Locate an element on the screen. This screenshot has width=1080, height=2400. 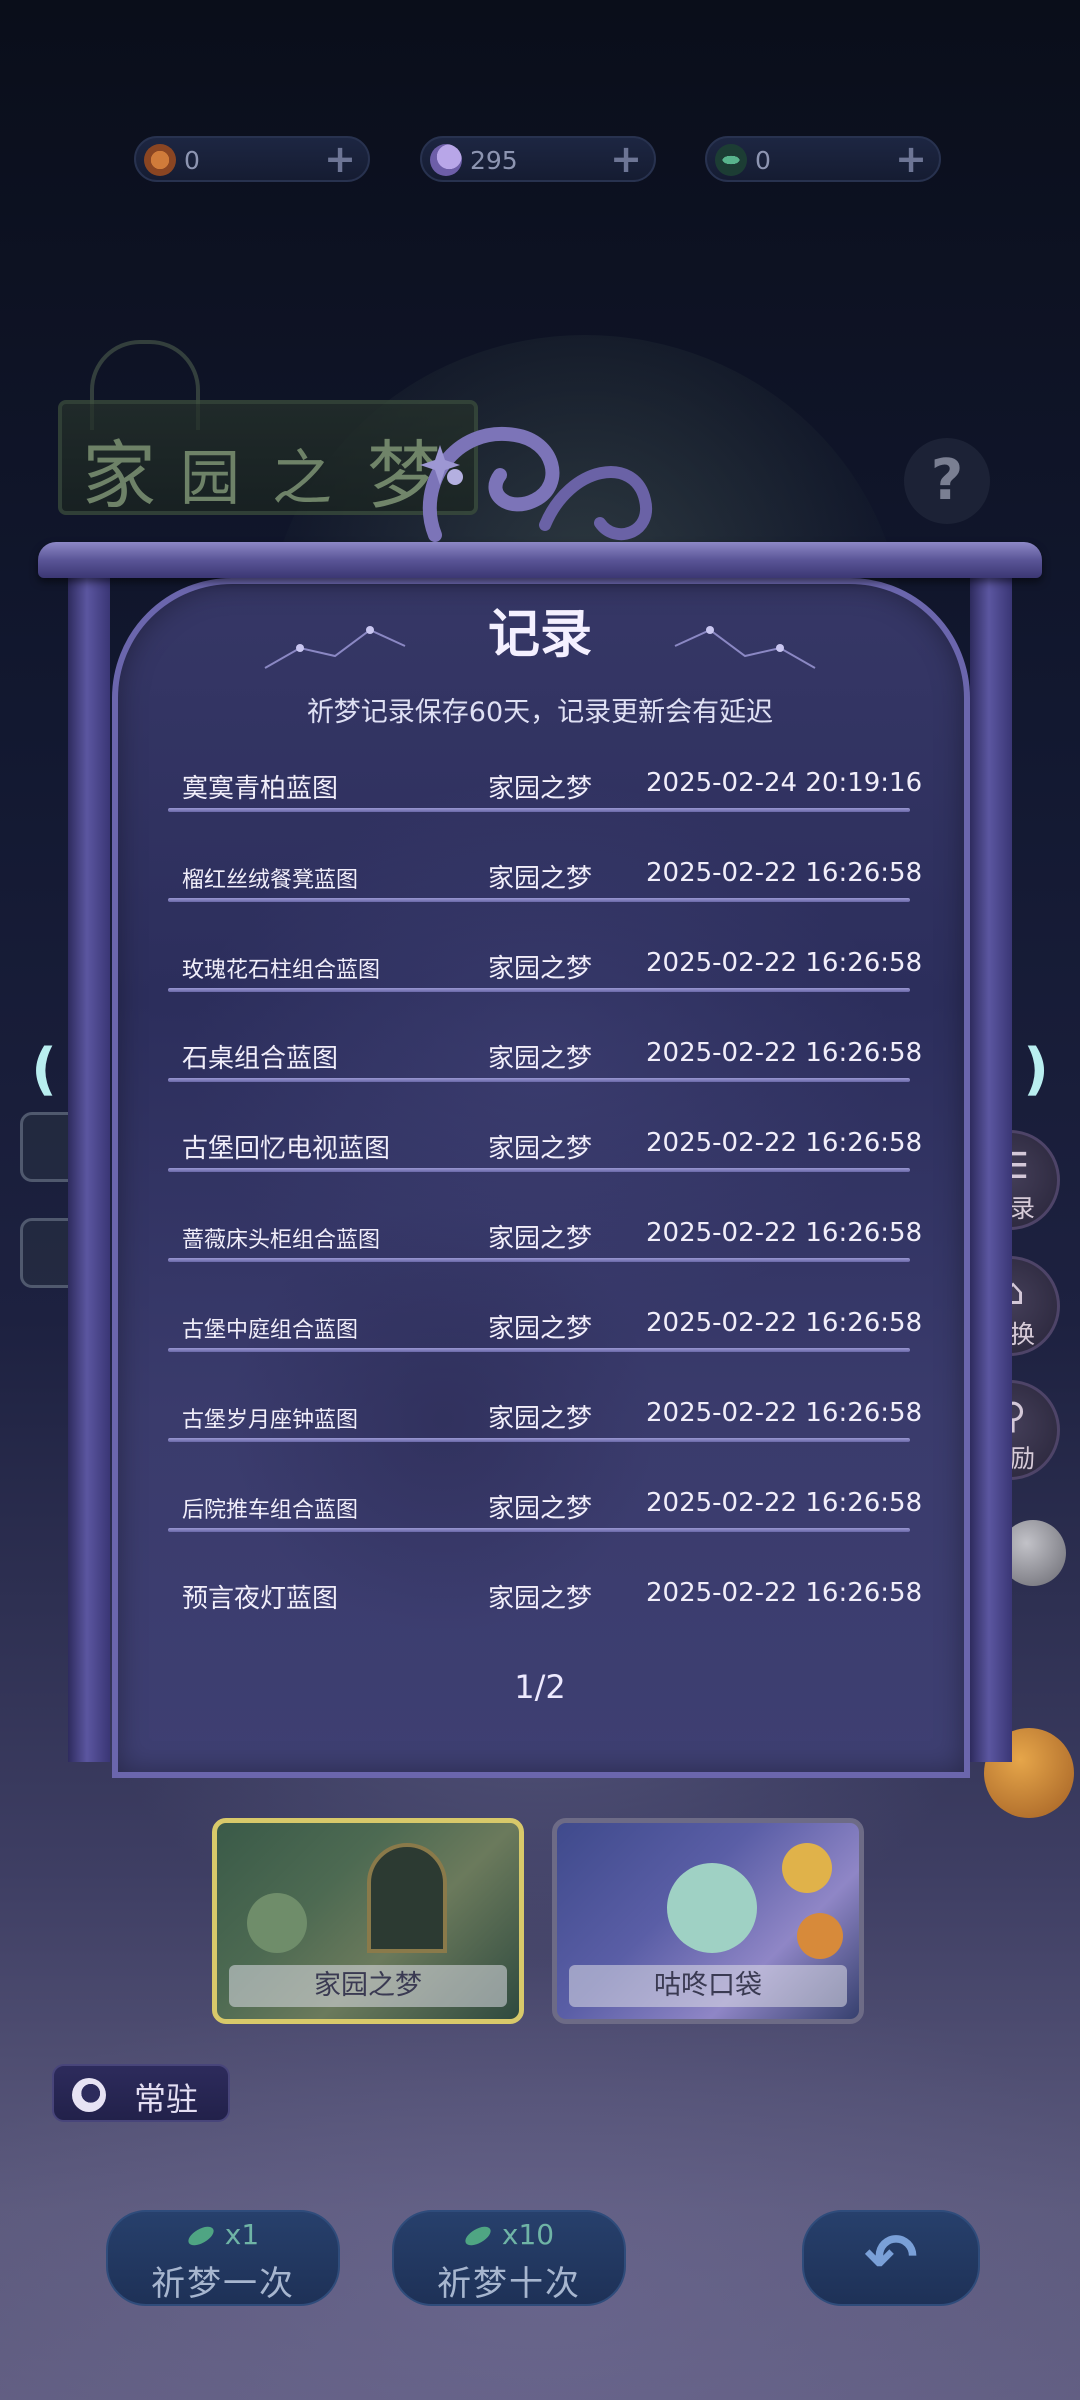
pray-cost-value: x10 is located at coordinates (528, 2234).